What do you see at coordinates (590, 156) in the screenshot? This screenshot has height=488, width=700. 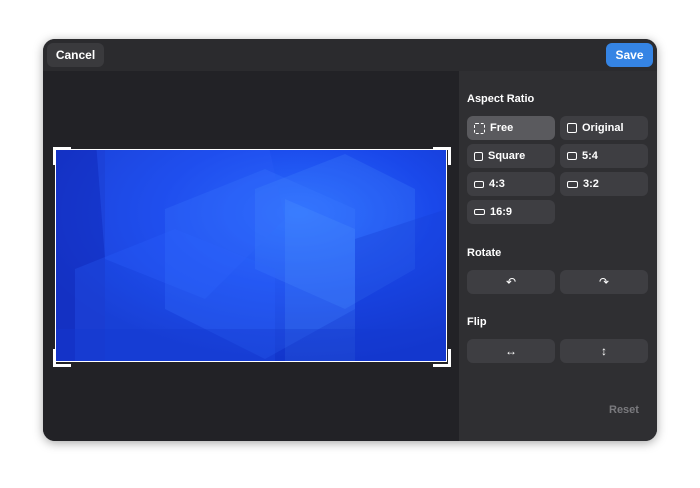 I see `aspect-5-4-label: 5:4` at bounding box center [590, 156].